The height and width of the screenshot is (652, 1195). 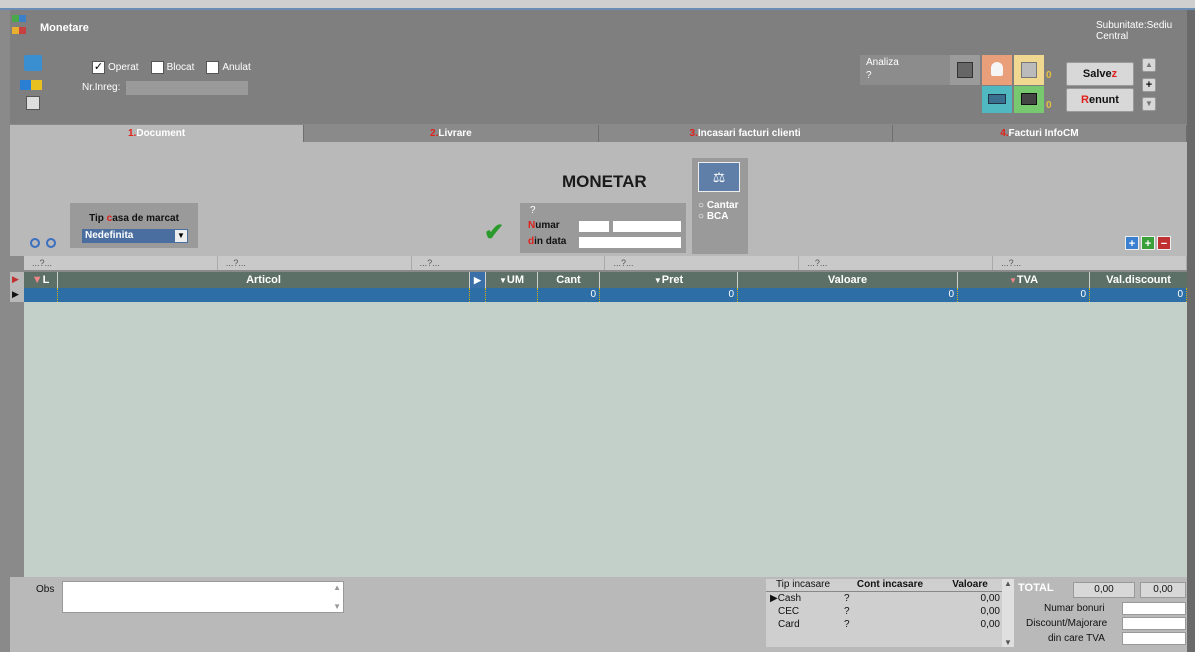 What do you see at coordinates (719, 177) in the screenshot?
I see `scale-icon: ⚖` at bounding box center [719, 177].